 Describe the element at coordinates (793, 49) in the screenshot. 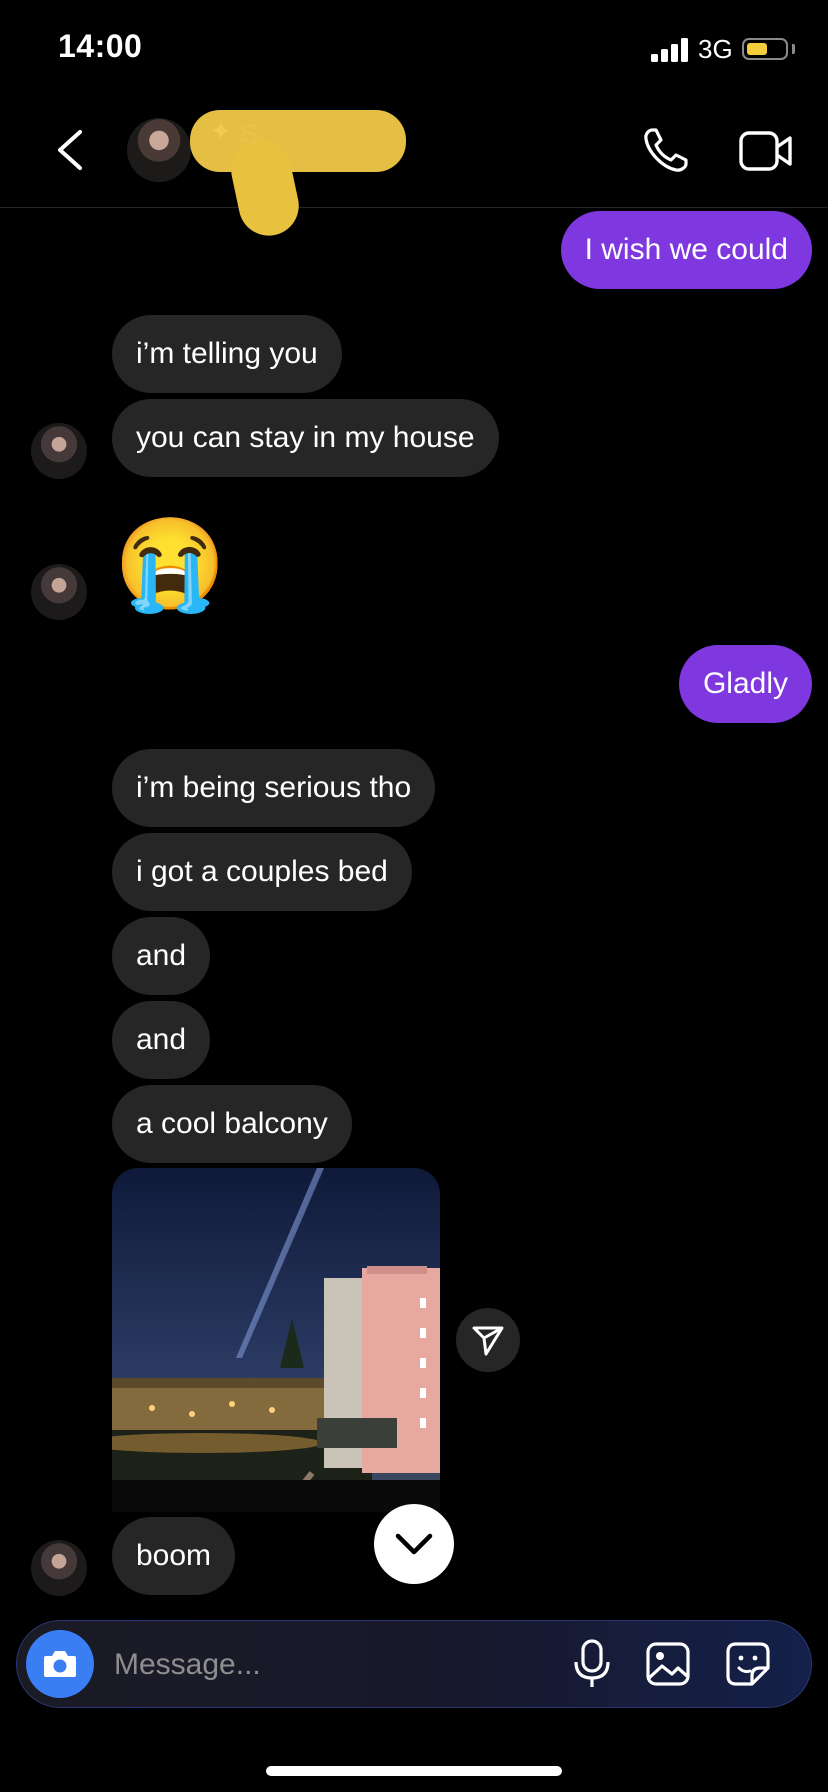

I see `battery-nub` at that location.